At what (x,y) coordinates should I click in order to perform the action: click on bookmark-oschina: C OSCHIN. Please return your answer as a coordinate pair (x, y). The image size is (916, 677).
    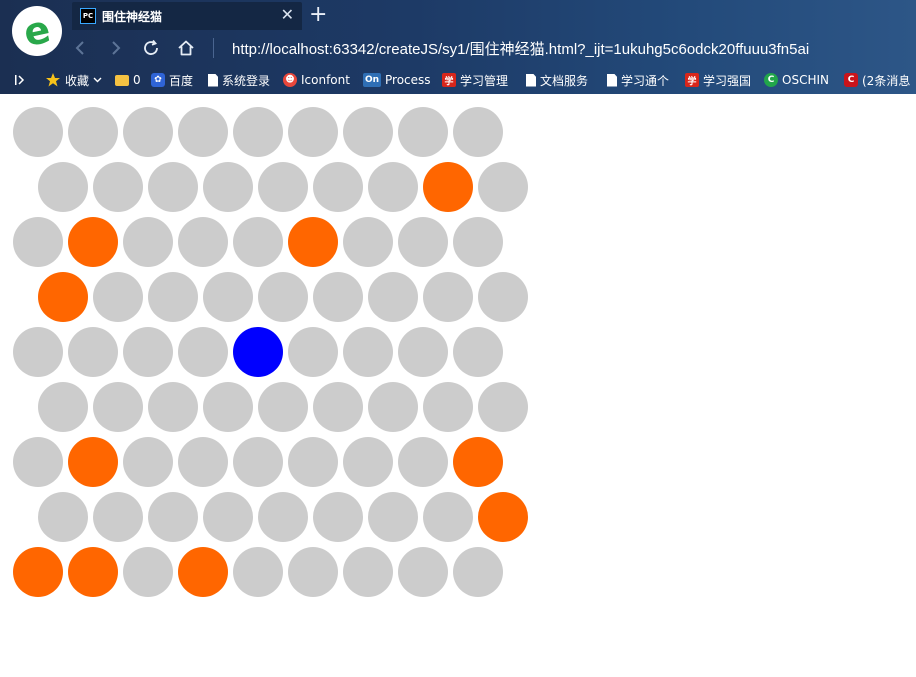
    Looking at the image, I should click on (796, 80).